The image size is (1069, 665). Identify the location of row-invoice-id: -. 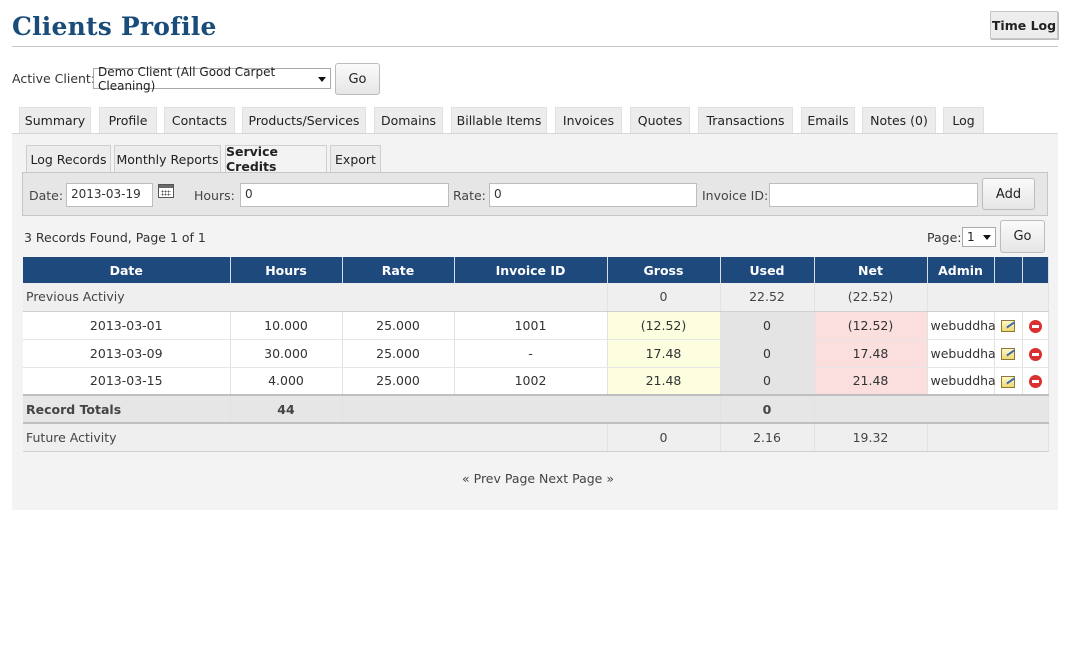
(531, 353).